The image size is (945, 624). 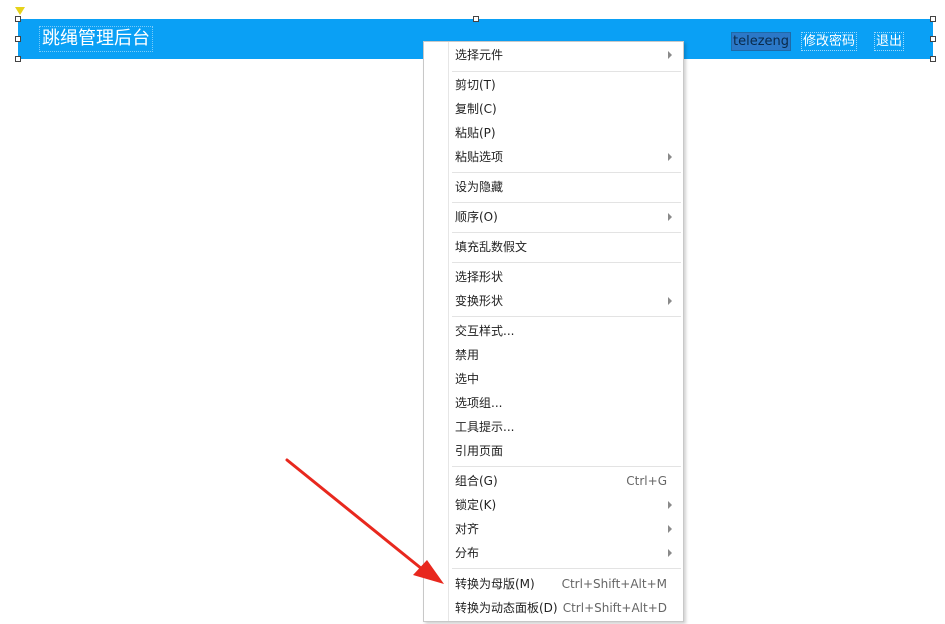 I want to click on menu-item-label: 复制(C), so click(x=476, y=109).